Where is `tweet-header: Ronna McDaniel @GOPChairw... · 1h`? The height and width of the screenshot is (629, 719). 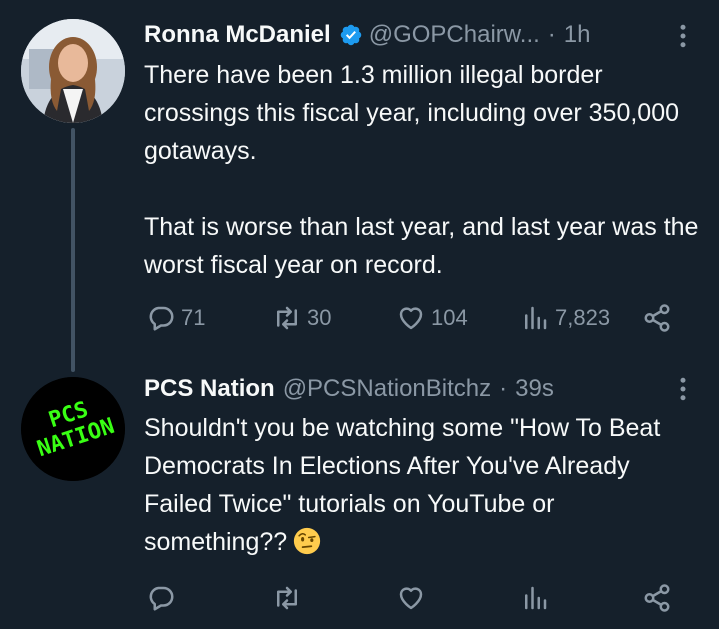
tweet-header: Ronna McDaniel @GOPChairw... · 1h is located at coordinates (367, 35).